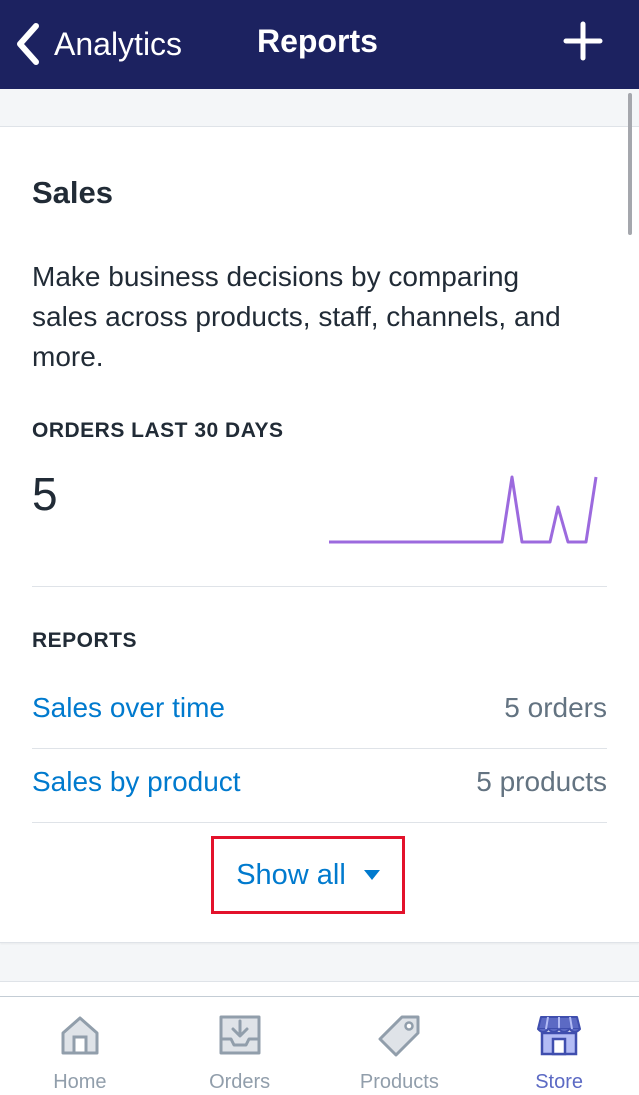 This screenshot has height=1095, width=639. What do you see at coordinates (240, 1082) in the screenshot?
I see `tab-label: Orders` at bounding box center [240, 1082].